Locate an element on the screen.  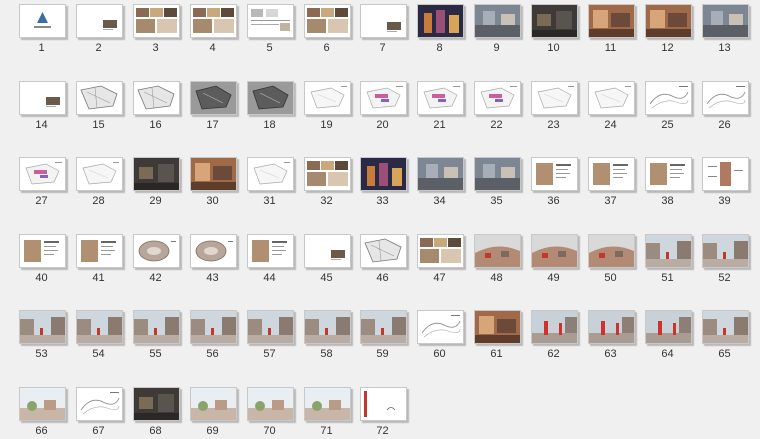
slide-number: 59 is located at coordinates (382, 354).